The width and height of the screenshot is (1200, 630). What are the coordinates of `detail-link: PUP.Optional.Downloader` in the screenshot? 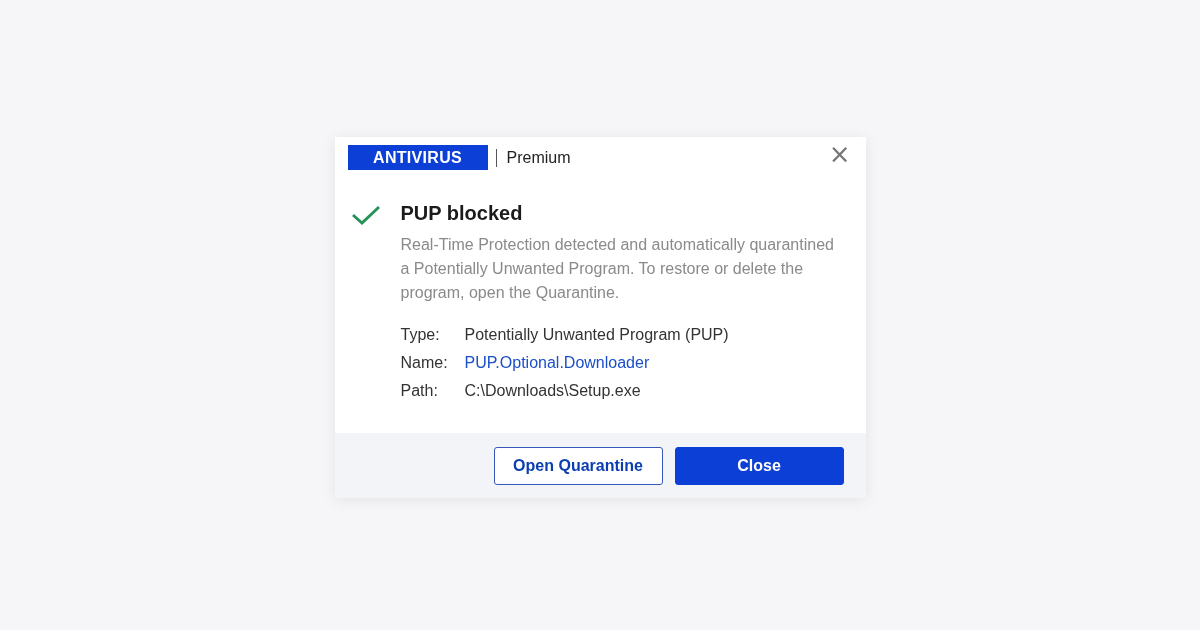 It's located at (557, 362).